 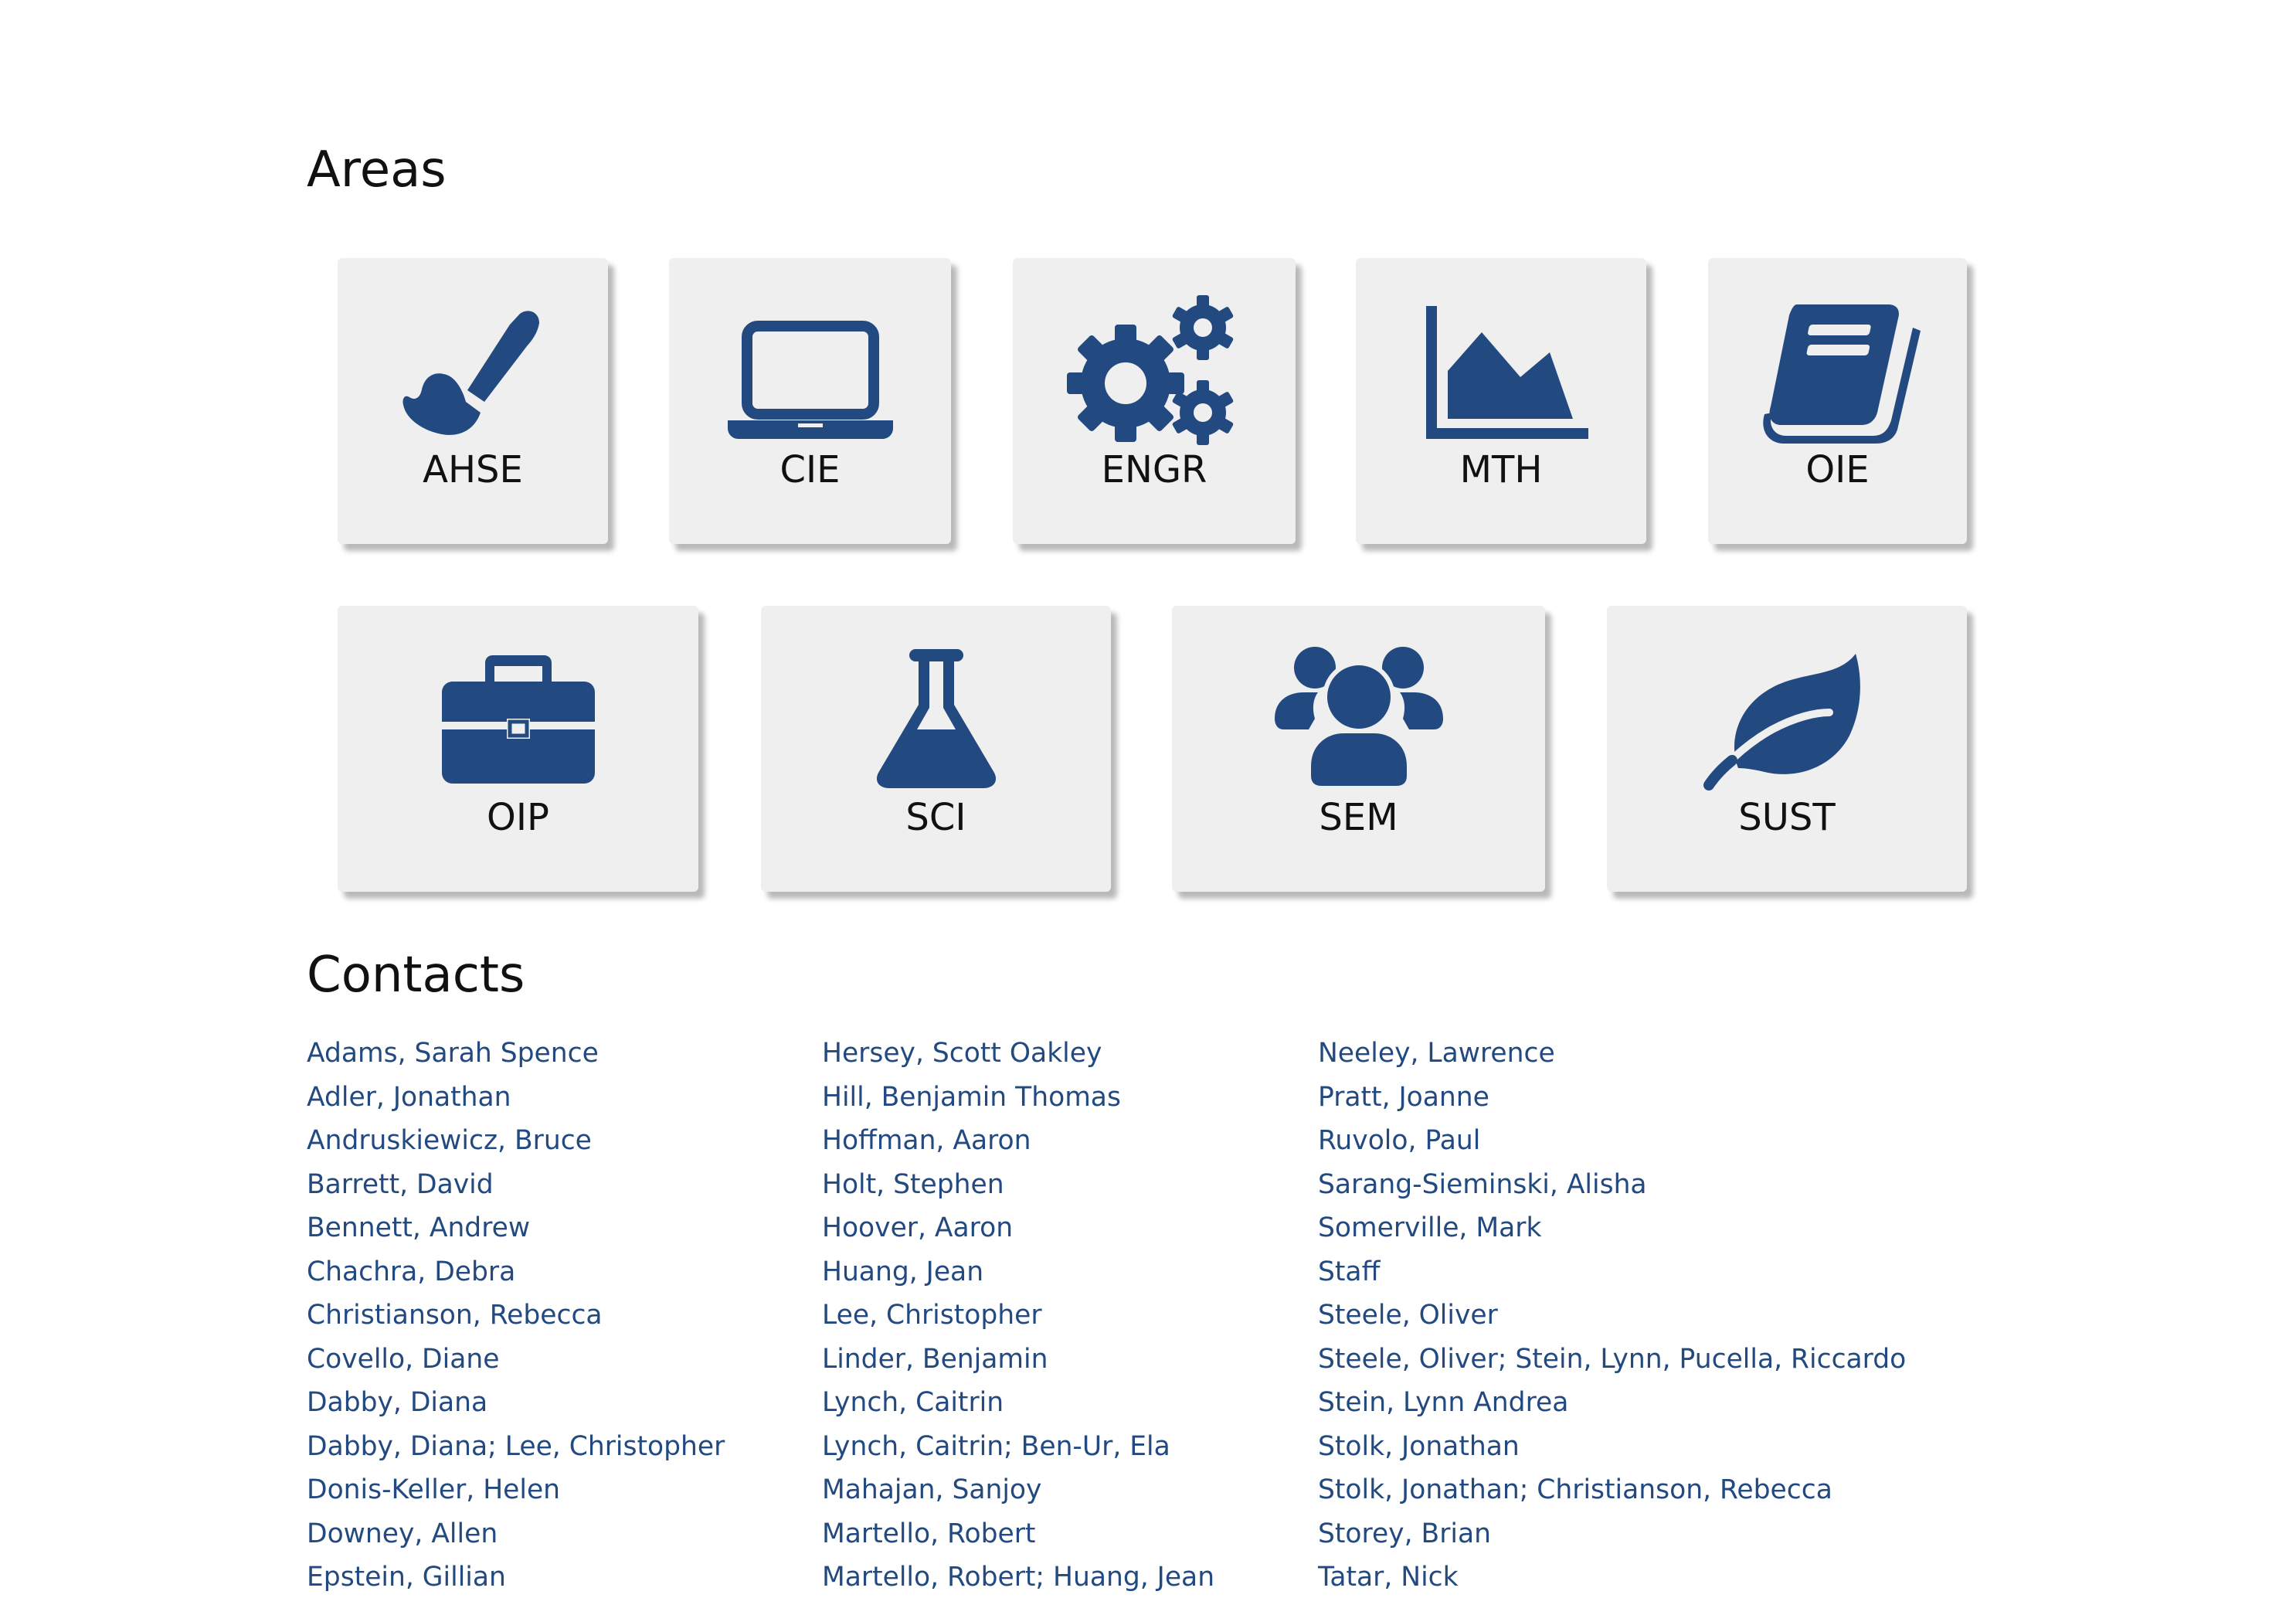 I want to click on contact-link: Holt, Stephen, so click(x=1018, y=1190).